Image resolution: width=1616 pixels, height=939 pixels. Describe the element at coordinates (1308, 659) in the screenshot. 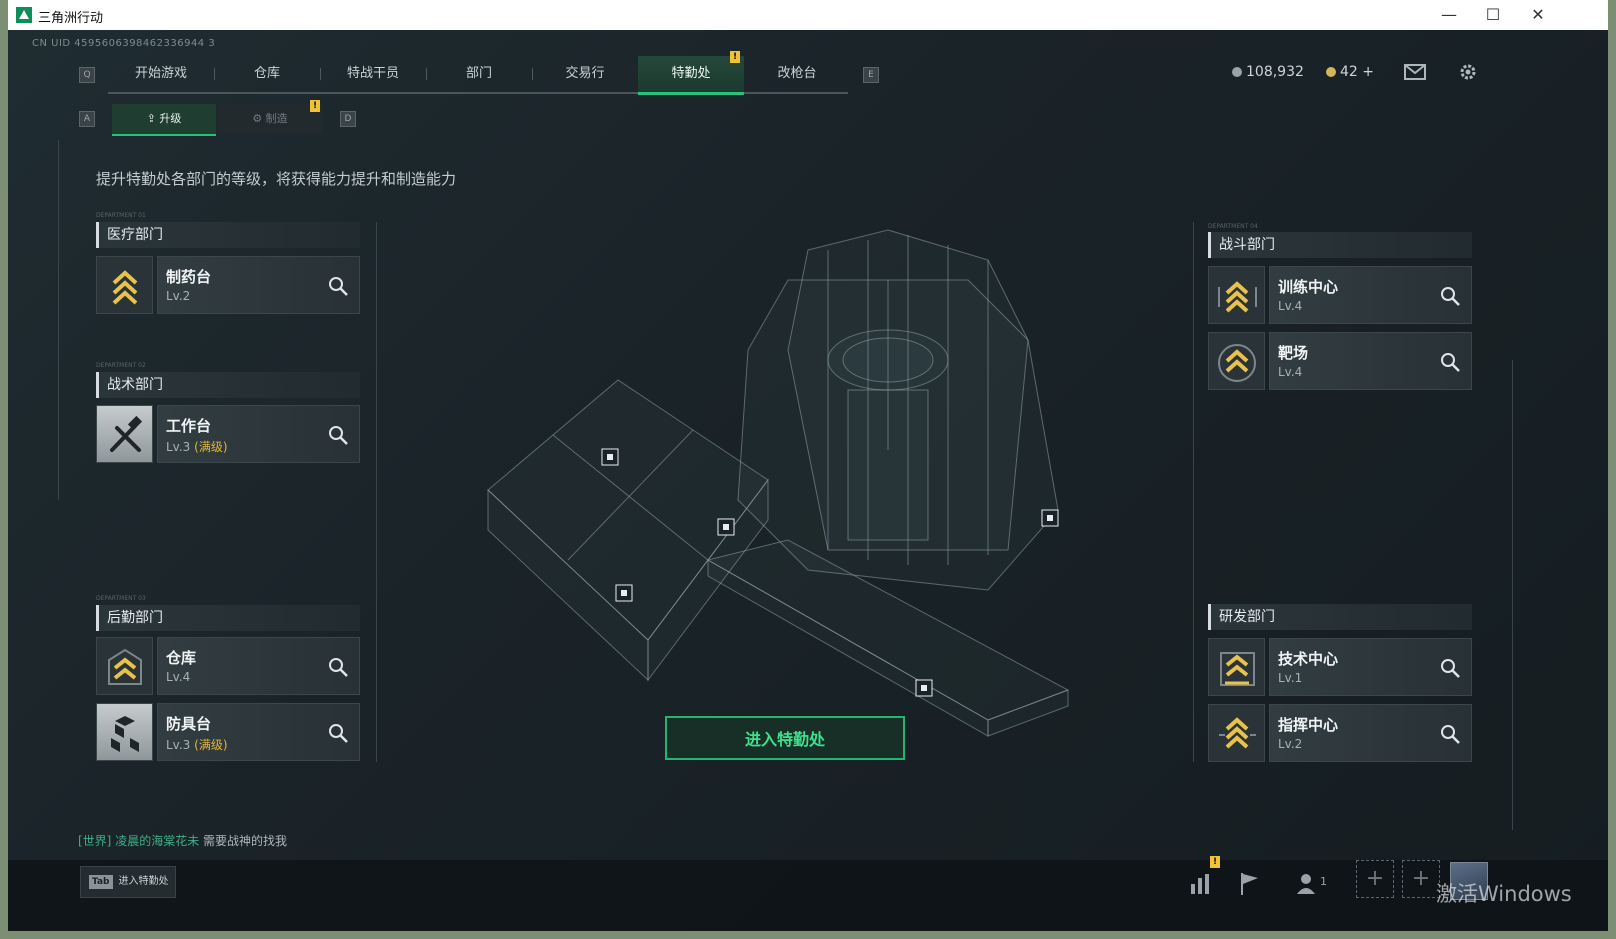

I see `facility-name: 技术中心` at that location.